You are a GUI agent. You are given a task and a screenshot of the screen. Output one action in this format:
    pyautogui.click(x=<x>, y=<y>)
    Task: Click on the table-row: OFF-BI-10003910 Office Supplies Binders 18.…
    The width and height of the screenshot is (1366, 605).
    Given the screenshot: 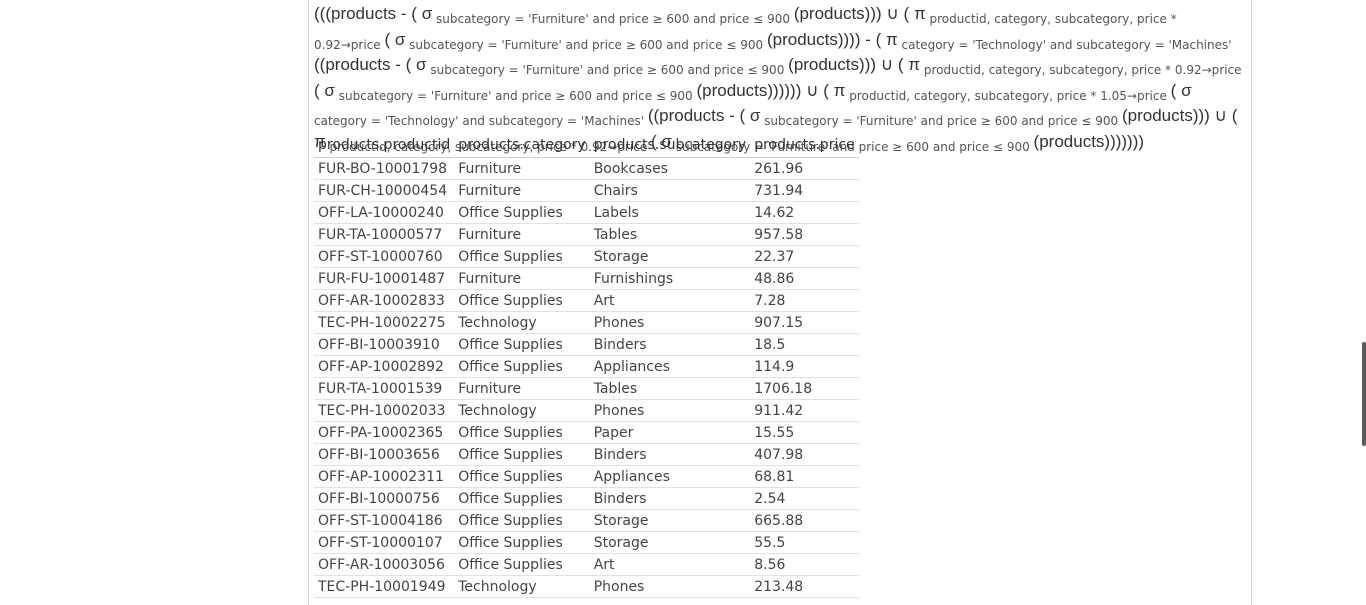 What is the action you would take?
    pyautogui.click(x=586, y=344)
    